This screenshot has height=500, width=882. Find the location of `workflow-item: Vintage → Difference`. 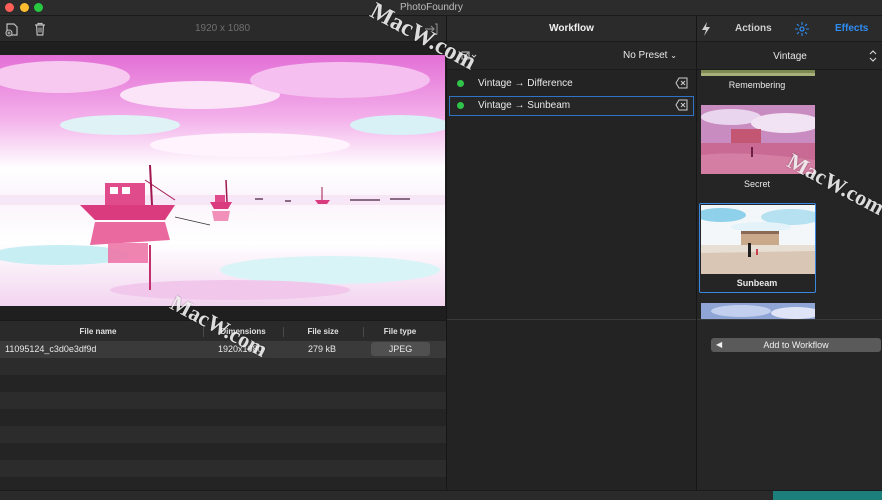

workflow-item: Vintage → Difference is located at coordinates (571, 84).